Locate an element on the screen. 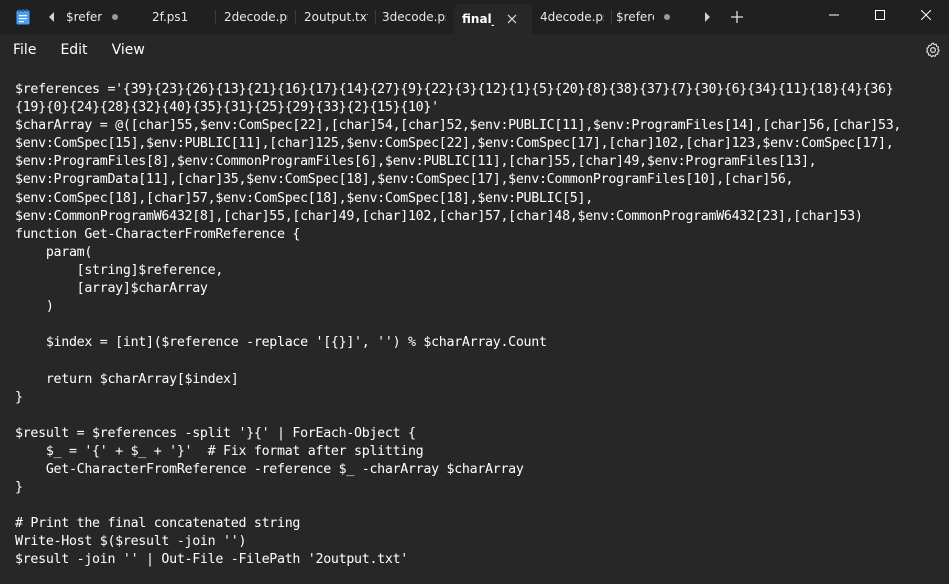  tab-final-active: final_ is located at coordinates (493, 19).